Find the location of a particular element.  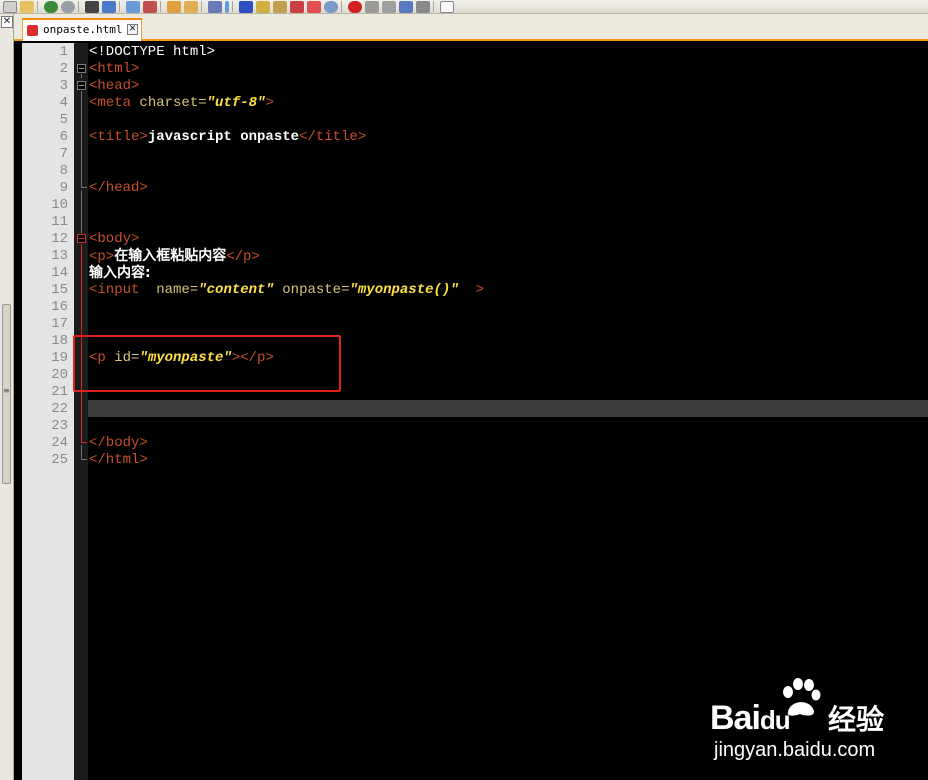

copy-icon is located at coordinates (150, 6).